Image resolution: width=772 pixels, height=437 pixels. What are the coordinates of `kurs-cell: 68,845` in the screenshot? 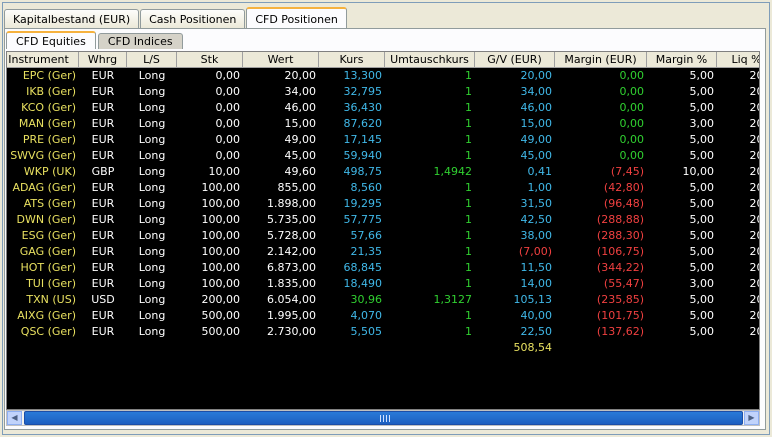 It's located at (363, 267).